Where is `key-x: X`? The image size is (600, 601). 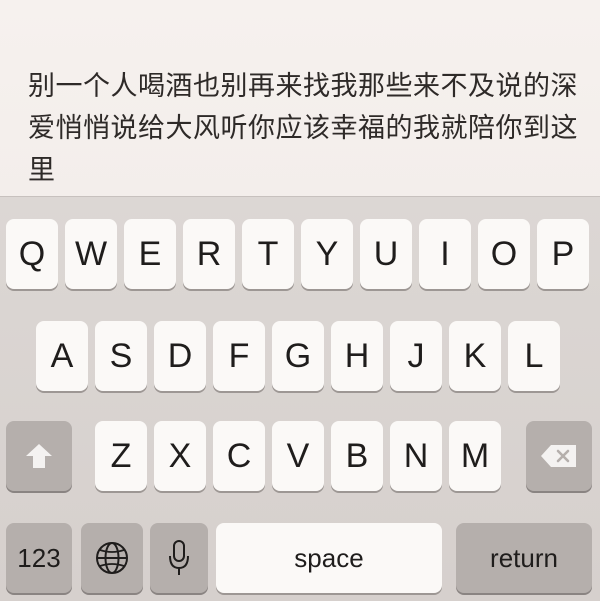 key-x: X is located at coordinates (180, 456).